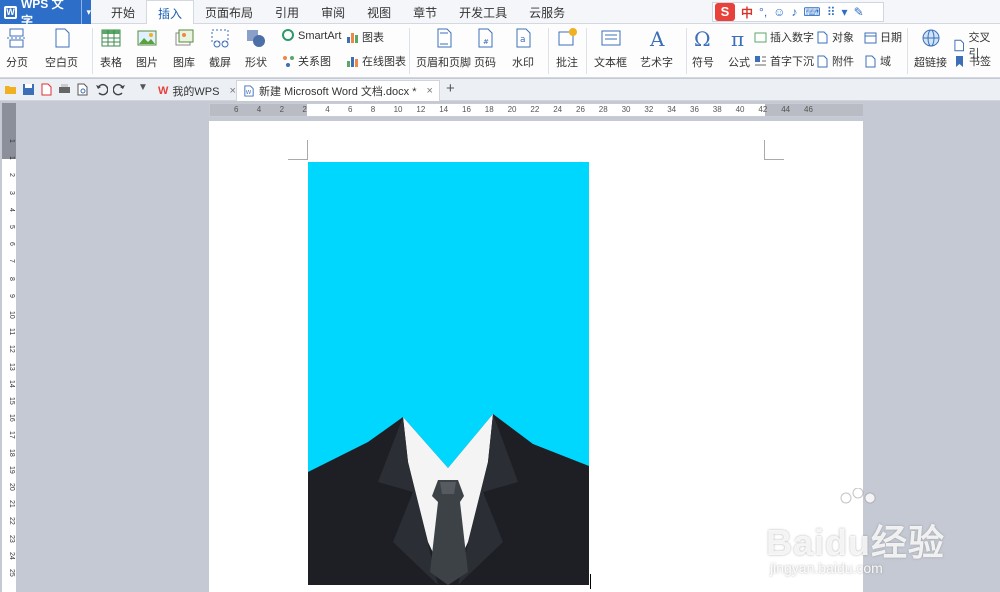 This screenshot has width=1000, height=592. I want to click on formula-button: π 公式, so click(739, 48).